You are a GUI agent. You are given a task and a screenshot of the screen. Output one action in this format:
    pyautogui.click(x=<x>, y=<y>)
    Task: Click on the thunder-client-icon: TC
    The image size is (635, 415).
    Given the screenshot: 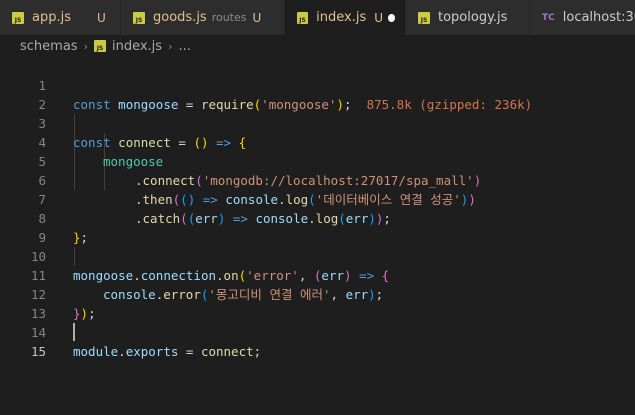 What is the action you would take?
    pyautogui.click(x=548, y=17)
    